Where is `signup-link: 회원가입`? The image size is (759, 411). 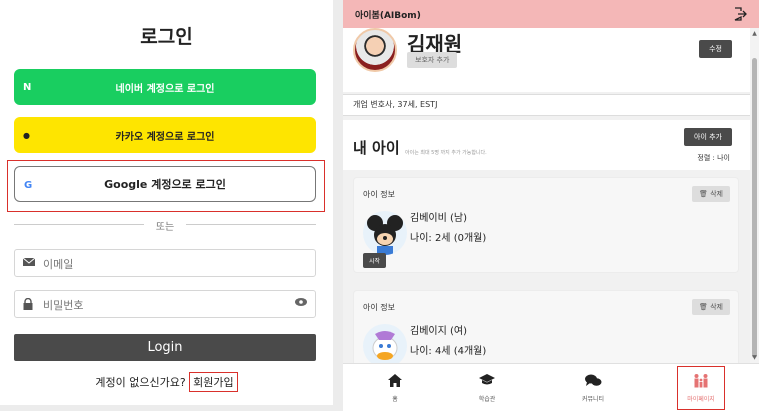
signup-link: 회원가입 is located at coordinates (213, 382).